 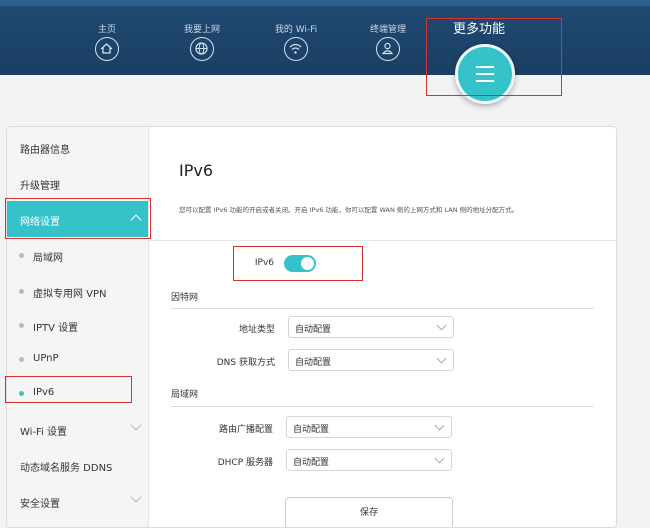 I want to click on save-button: 保存, so click(x=369, y=512).